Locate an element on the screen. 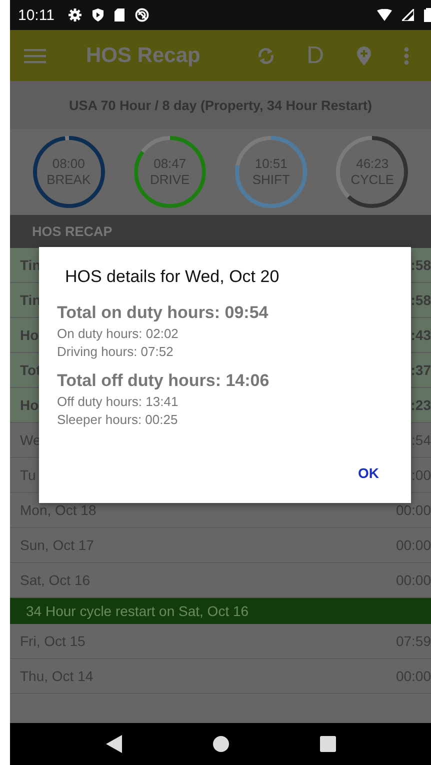 This screenshot has height=765, width=431. detail-hours: Sleeper hours: 00:25 is located at coordinates (118, 420).